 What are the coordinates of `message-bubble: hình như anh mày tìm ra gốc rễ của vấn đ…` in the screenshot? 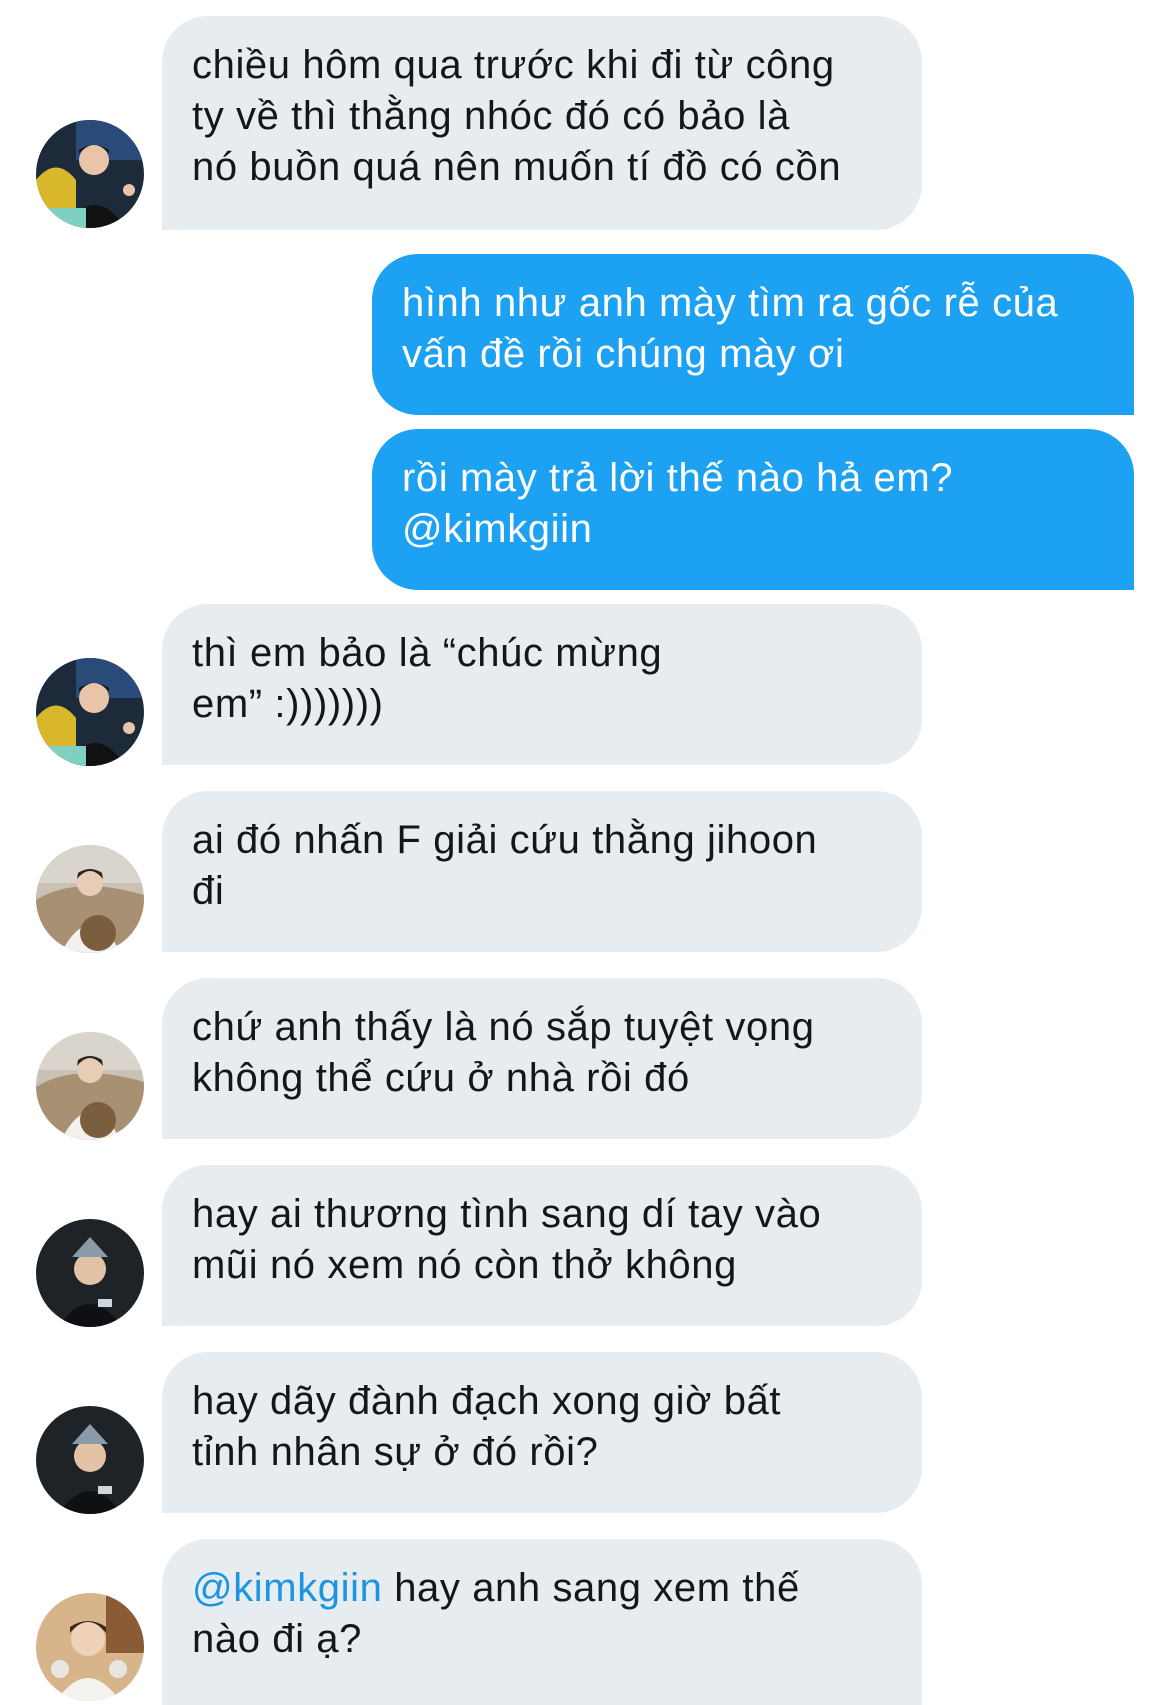 It's located at (753, 334).